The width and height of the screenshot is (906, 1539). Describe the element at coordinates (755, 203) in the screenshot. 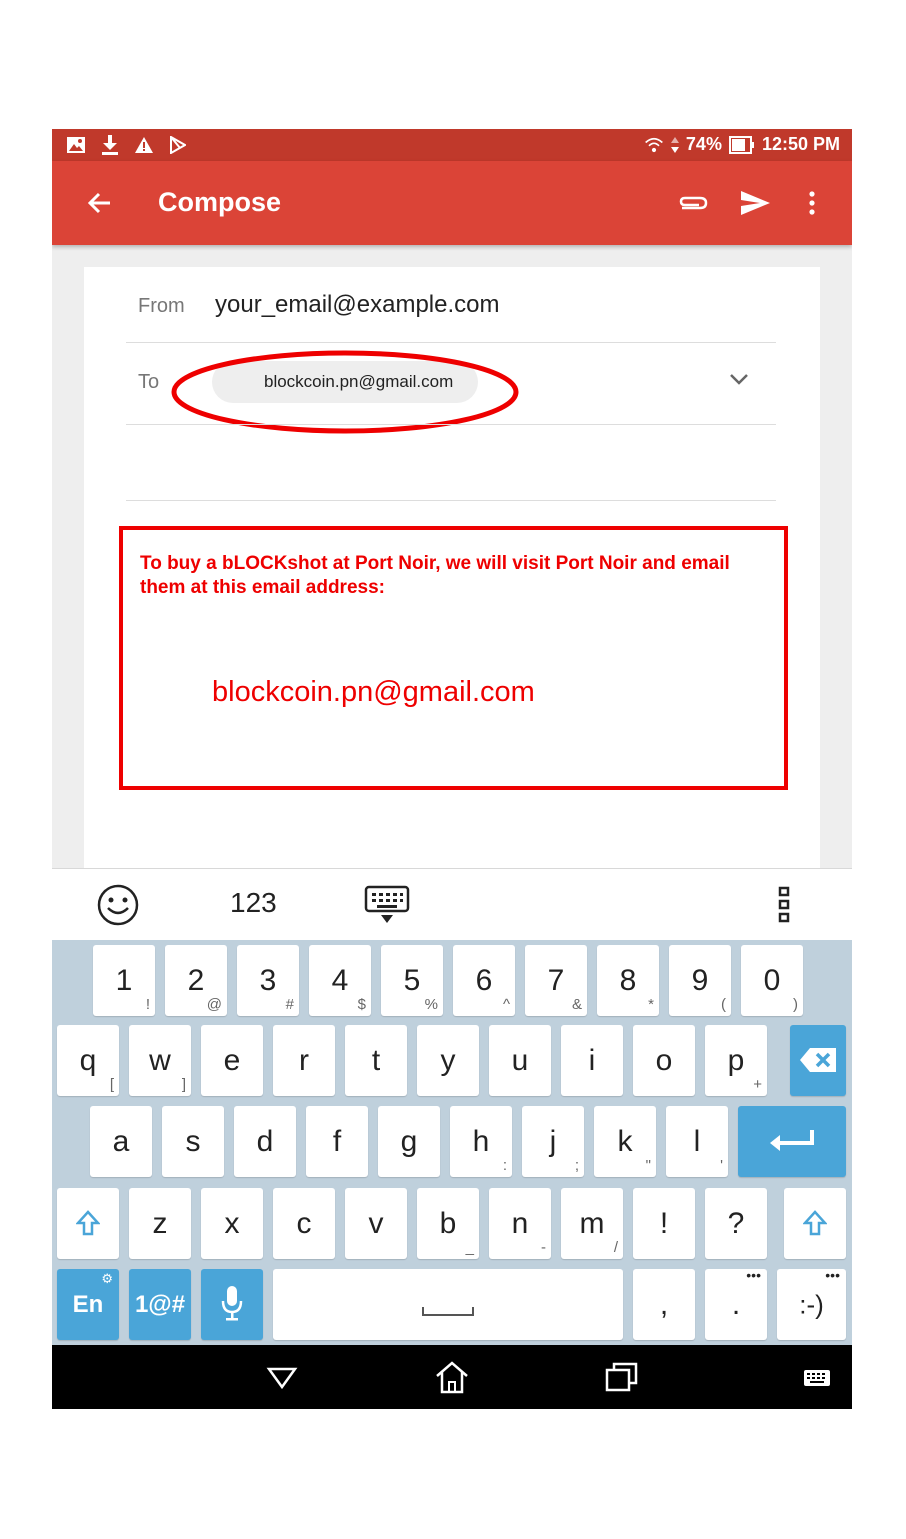

I see `send-icon` at that location.